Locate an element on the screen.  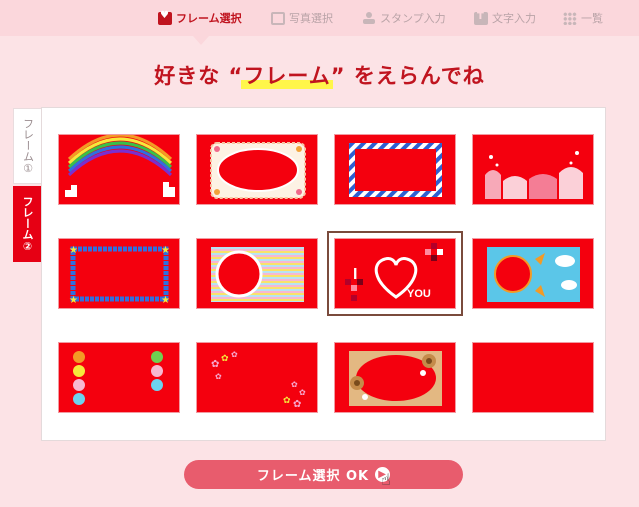
heart-icon is located at coordinates (165, 17).